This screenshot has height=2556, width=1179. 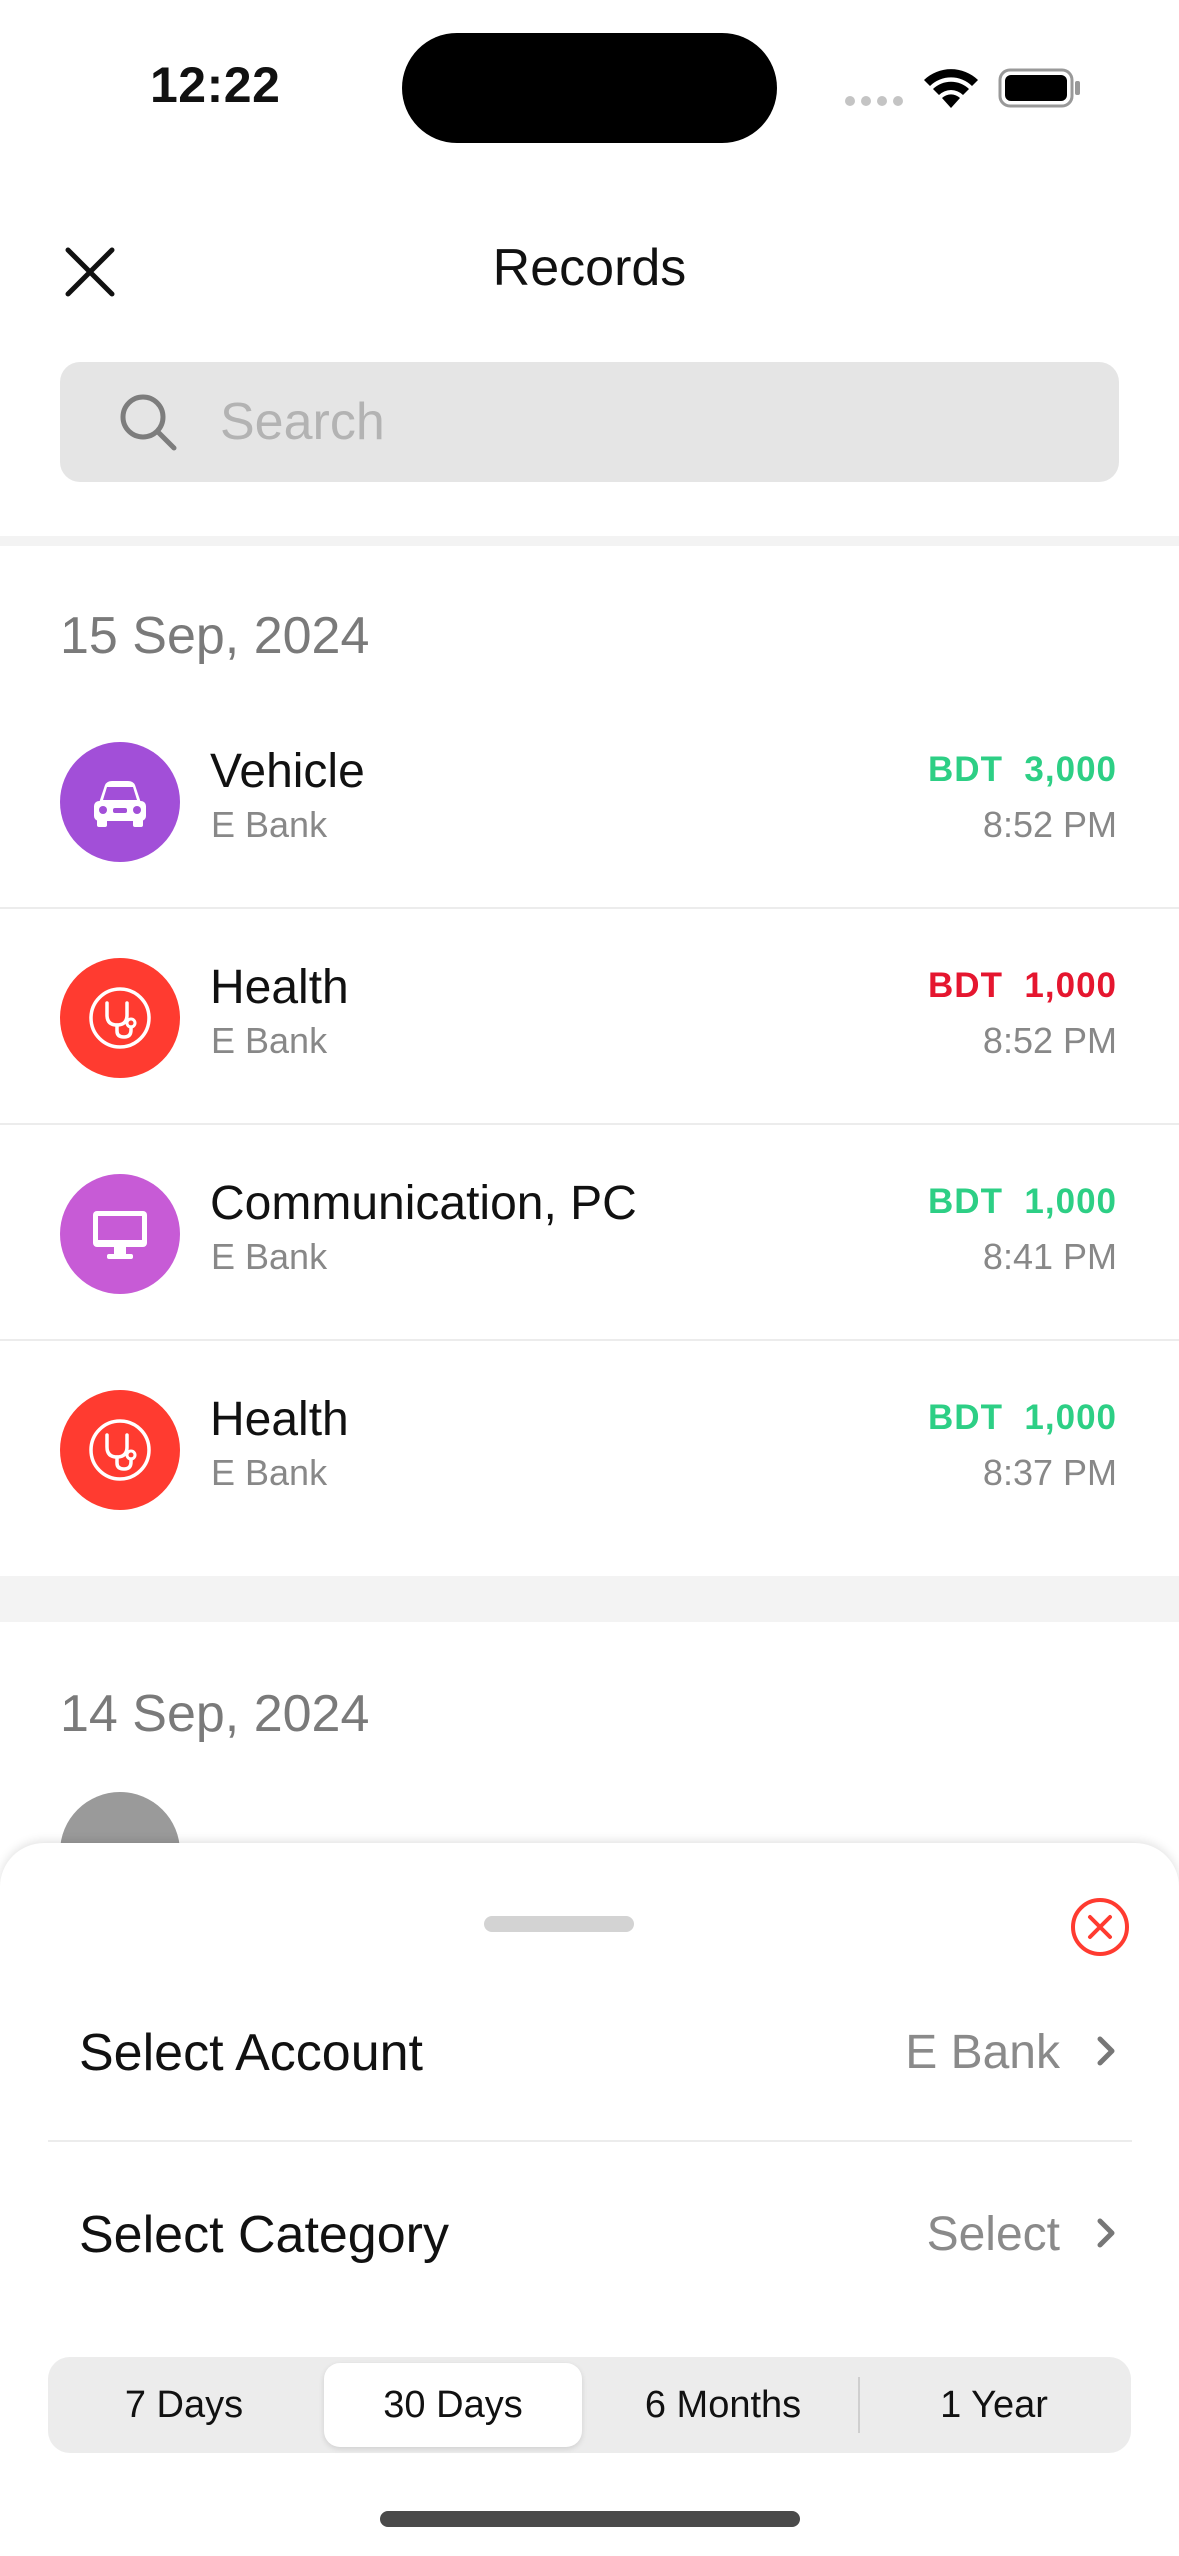 I want to click on sheet-divider, so click(x=590, y=2141).